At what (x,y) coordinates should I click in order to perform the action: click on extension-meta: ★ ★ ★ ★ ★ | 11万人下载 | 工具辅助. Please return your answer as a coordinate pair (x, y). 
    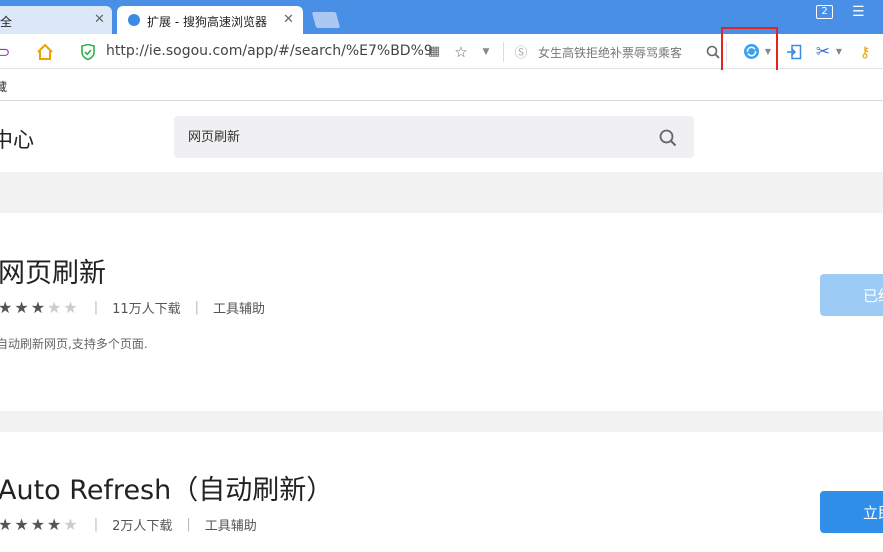
    Looking at the image, I should click on (132, 307).